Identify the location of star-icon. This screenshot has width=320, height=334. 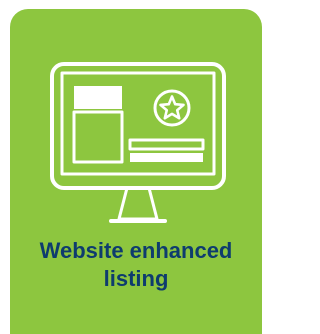
(172, 107).